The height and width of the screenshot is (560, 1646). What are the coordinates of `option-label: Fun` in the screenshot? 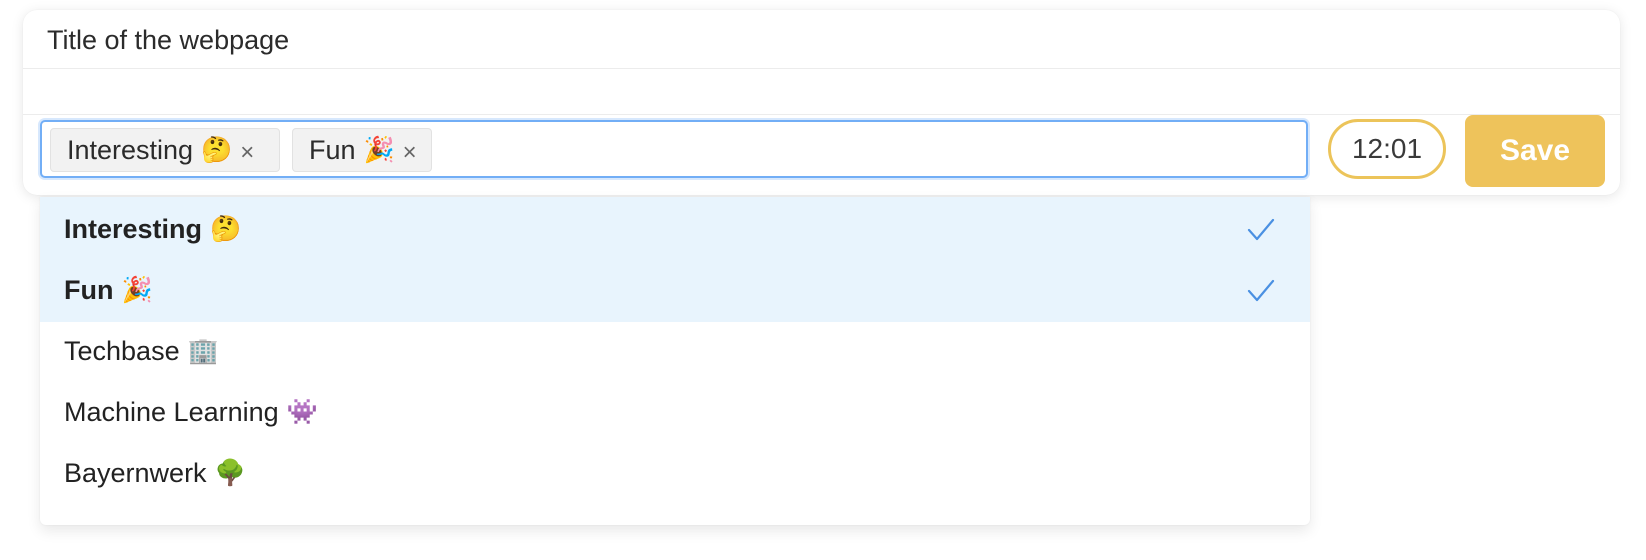 It's located at (89, 289).